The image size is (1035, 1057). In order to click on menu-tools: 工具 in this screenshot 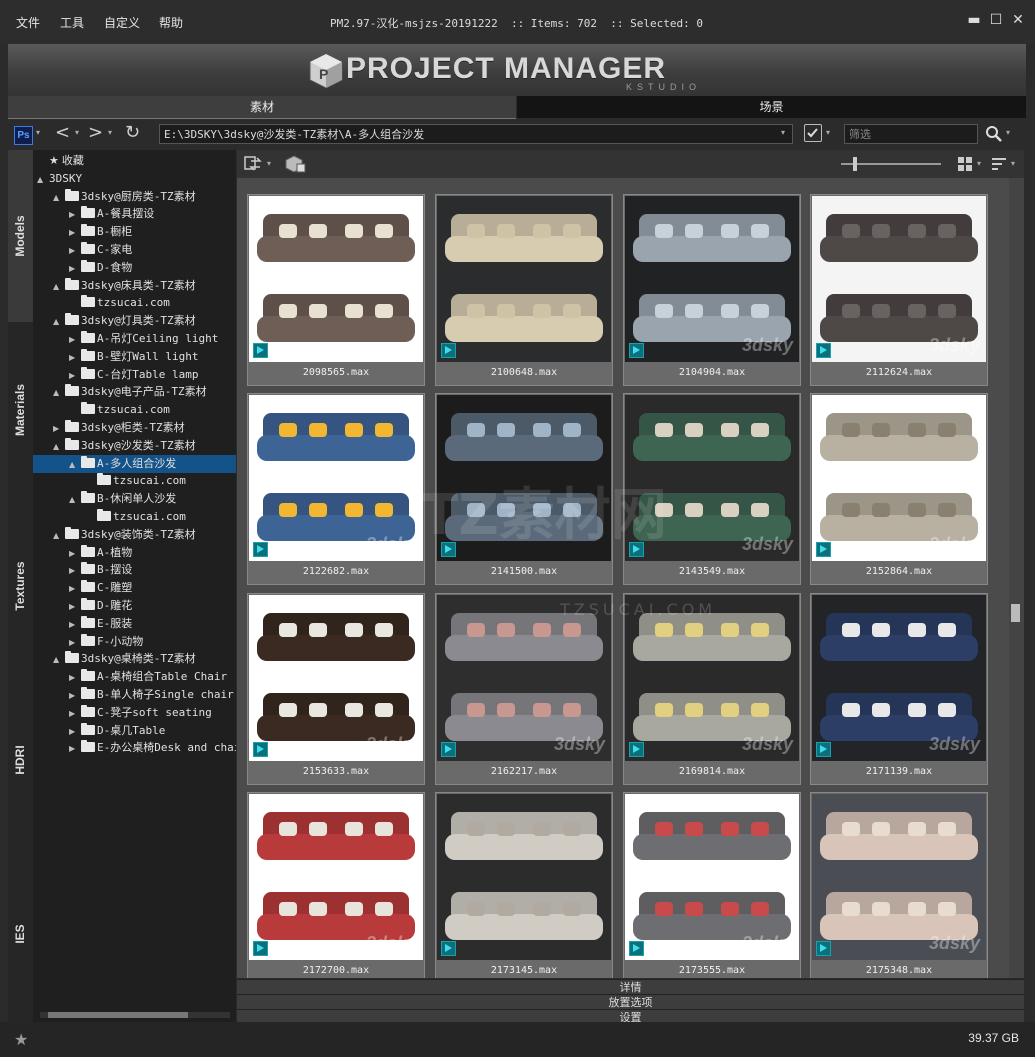, I will do `click(72, 22)`.